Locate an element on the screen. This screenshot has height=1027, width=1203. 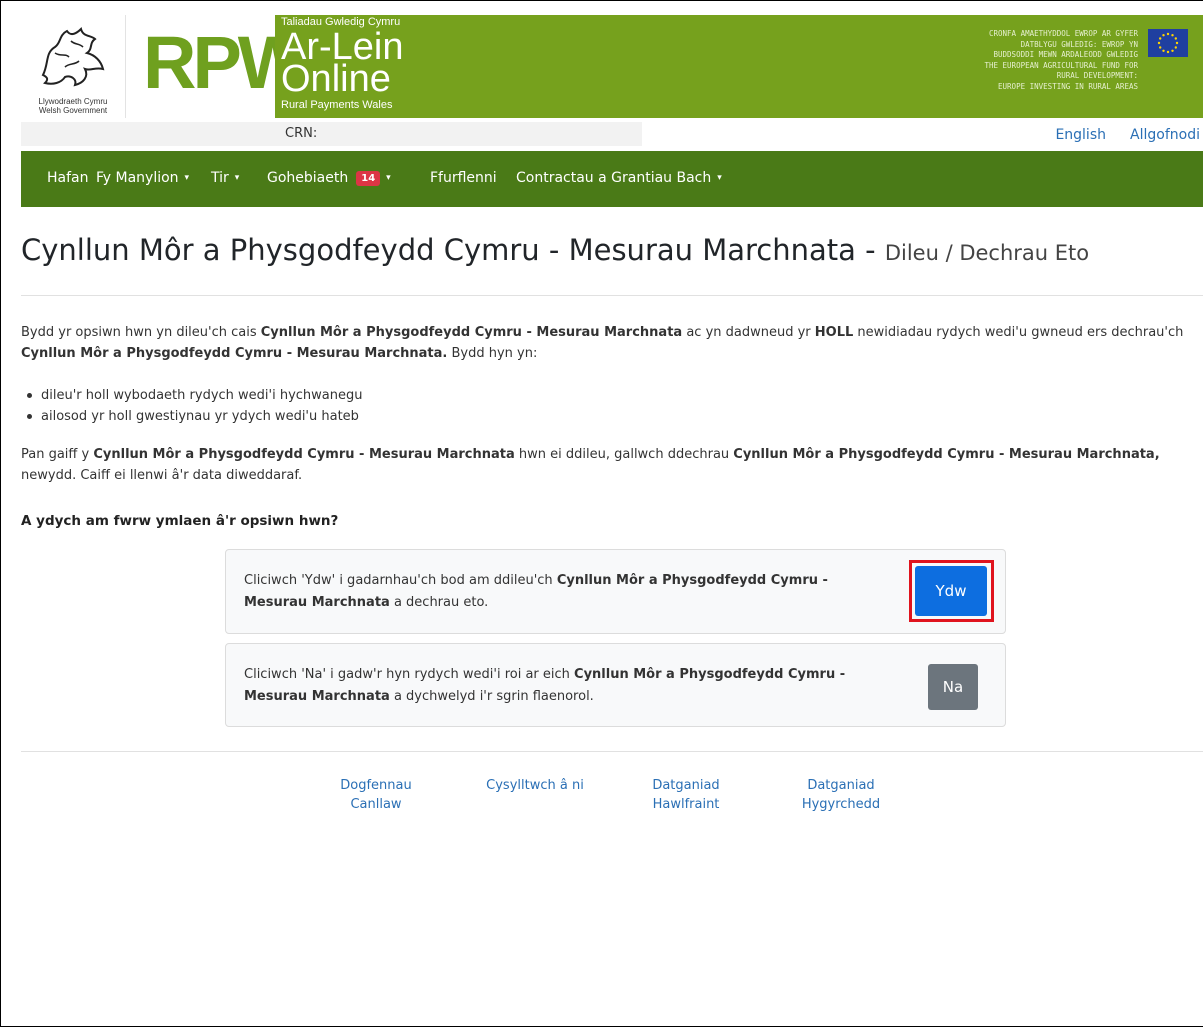
gov-logo-english-text: Welsh Government is located at coordinates (73, 110).